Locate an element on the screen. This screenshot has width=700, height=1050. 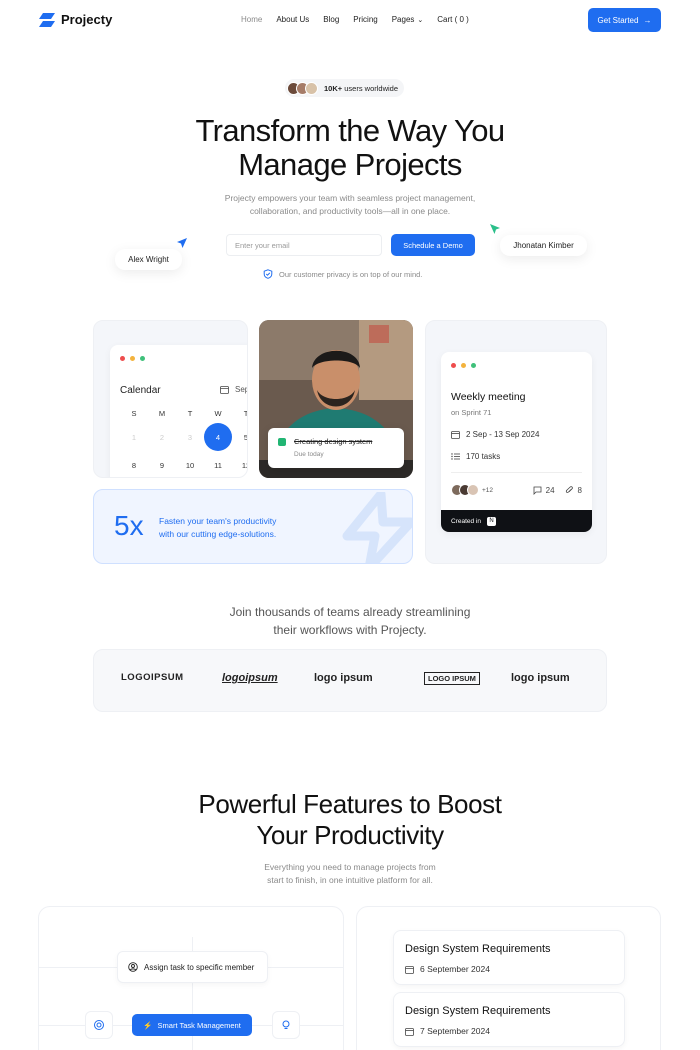
get-started-button: Get Started → is located at coordinates (624, 20).